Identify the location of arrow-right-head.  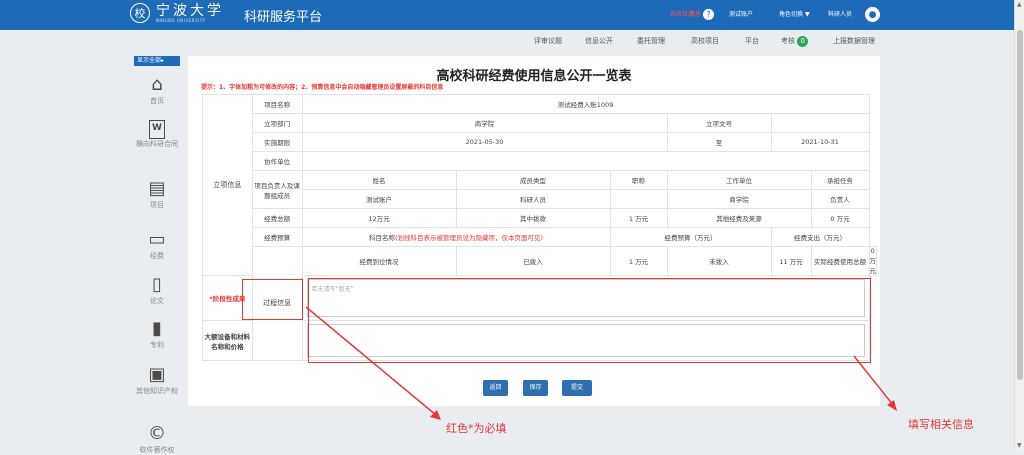
(892, 405).